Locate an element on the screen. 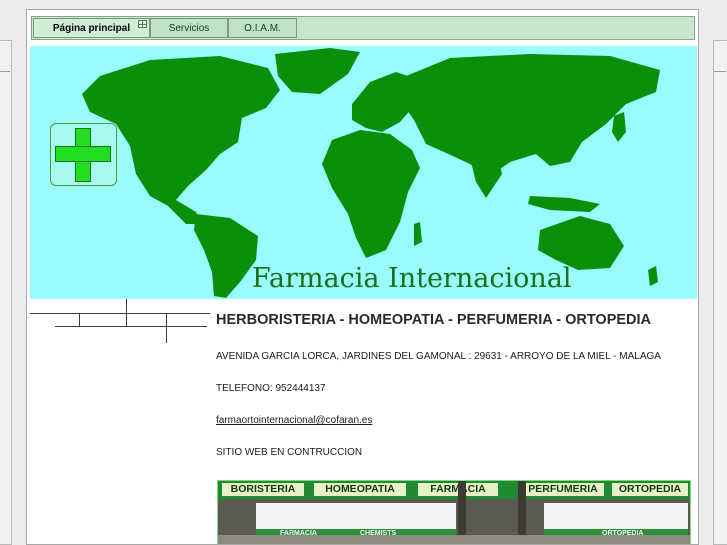  photo-small-sign: ORTOPEDIA is located at coordinates (623, 533).